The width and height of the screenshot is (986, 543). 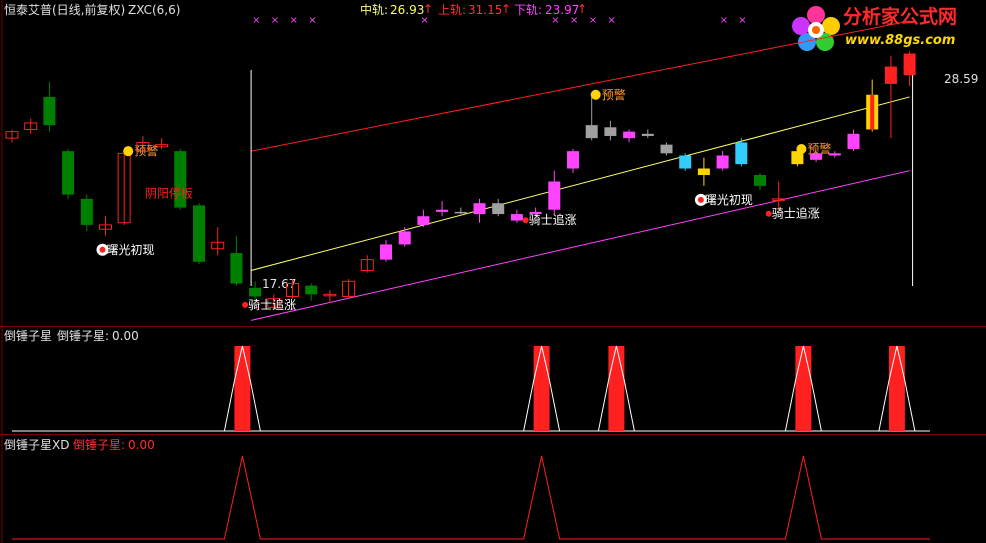 I want to click on candle-body-inner, so click(x=872, y=112).